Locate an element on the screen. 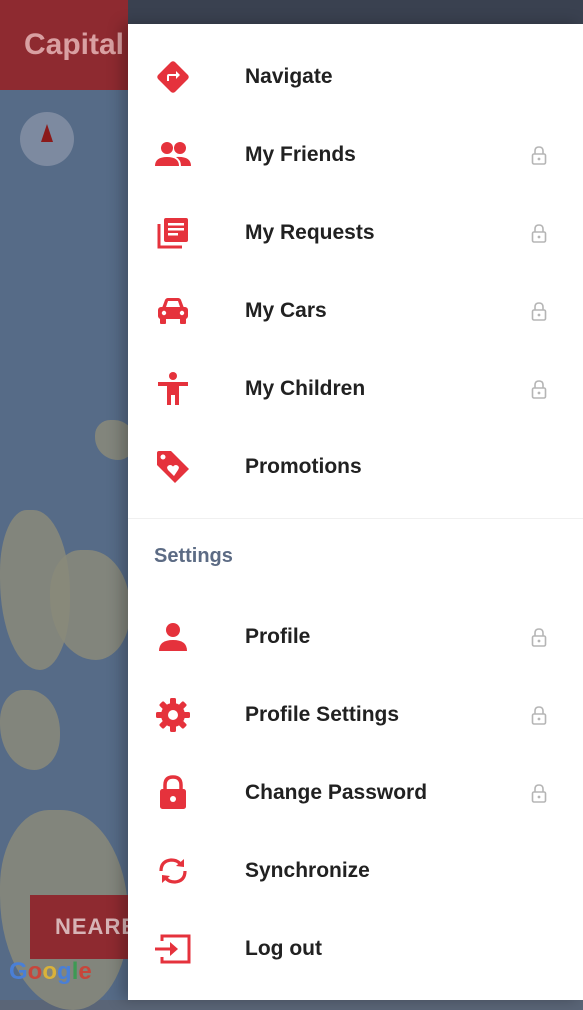 The width and height of the screenshot is (583, 1010). gear-icon is located at coordinates (173, 715).